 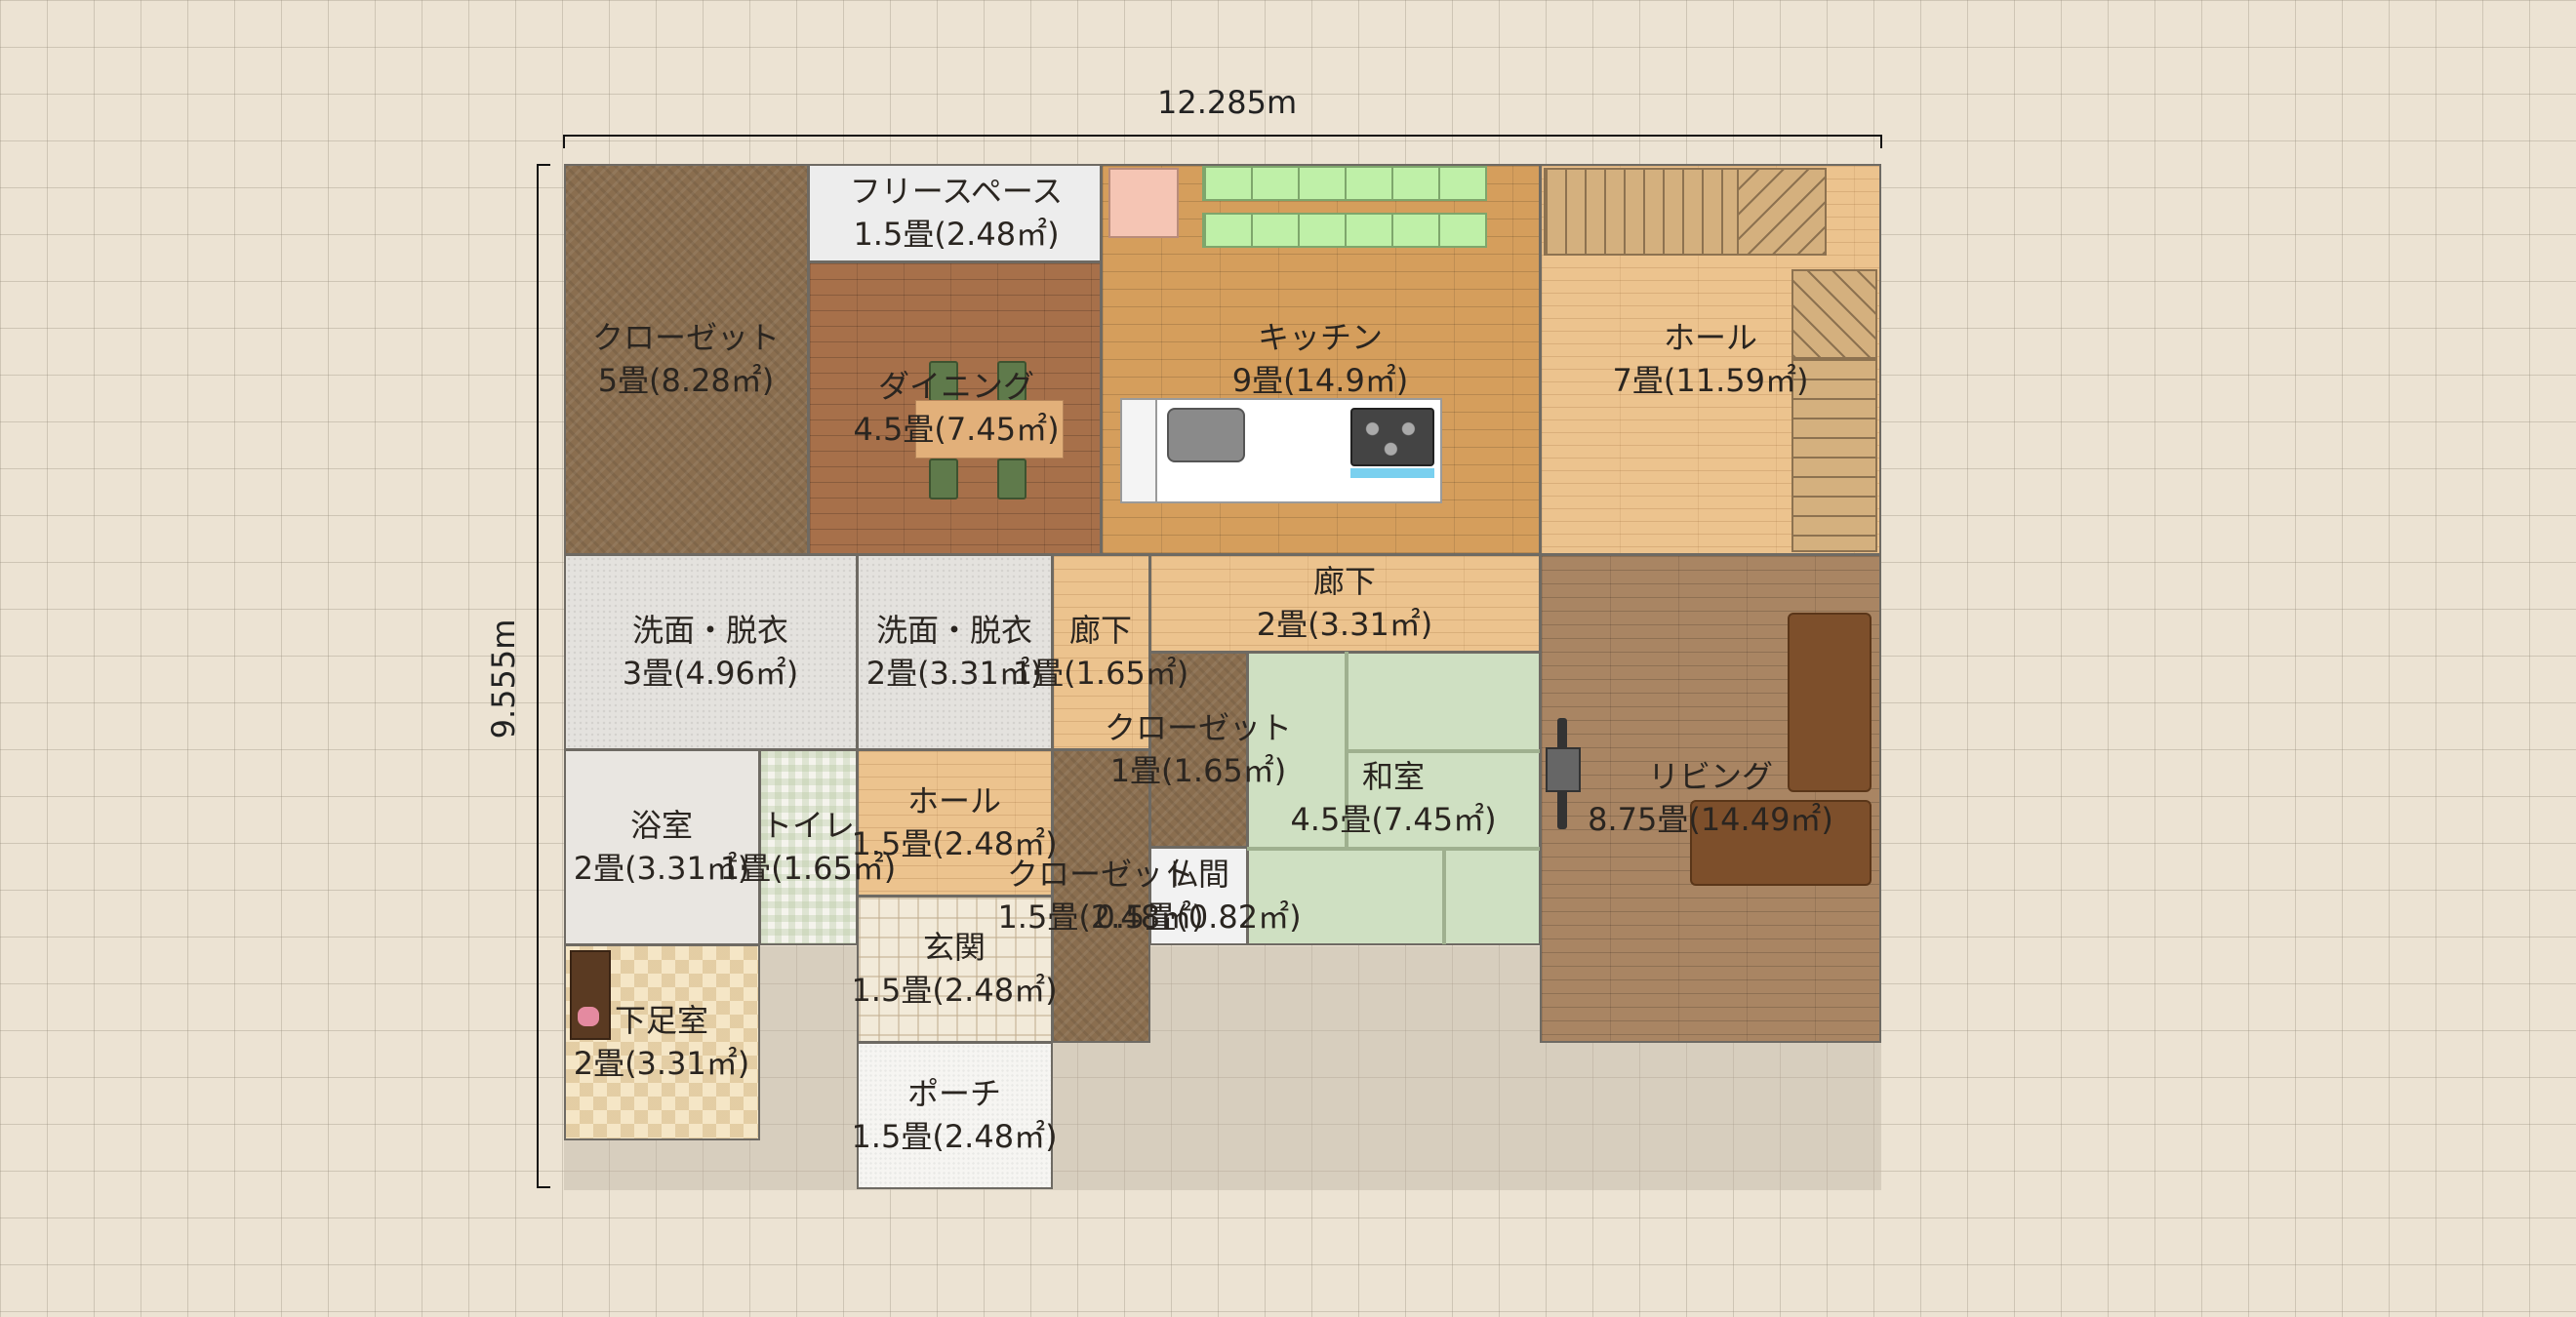 I want to click on width-dimension-line, so click(x=1222, y=136).